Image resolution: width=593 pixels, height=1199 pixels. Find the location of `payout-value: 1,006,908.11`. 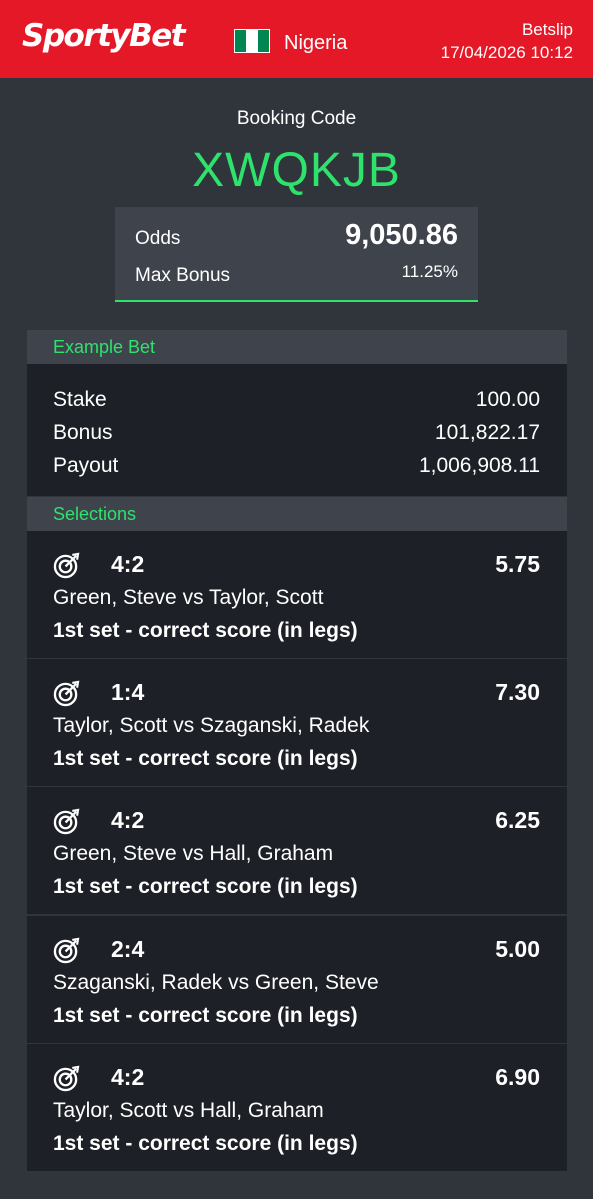

payout-value: 1,006,908.11 is located at coordinates (479, 465).